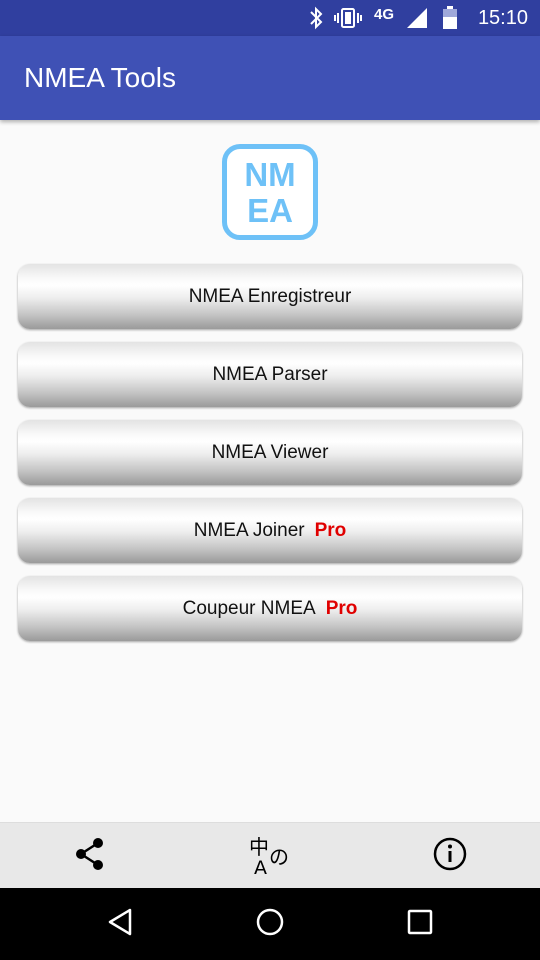 The width and height of the screenshot is (540, 960). I want to click on nmea-joiner-button: NMEA Joiner Pro, so click(270, 530).